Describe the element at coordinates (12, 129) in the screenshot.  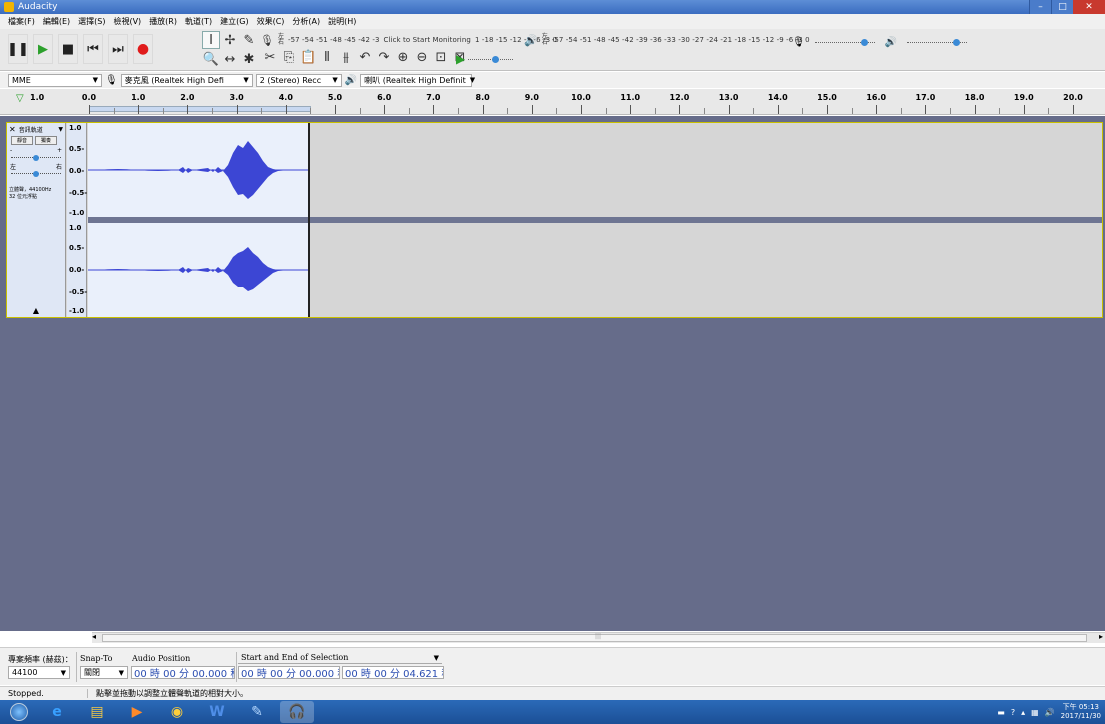
I see `track-close-icon: ✕` at that location.